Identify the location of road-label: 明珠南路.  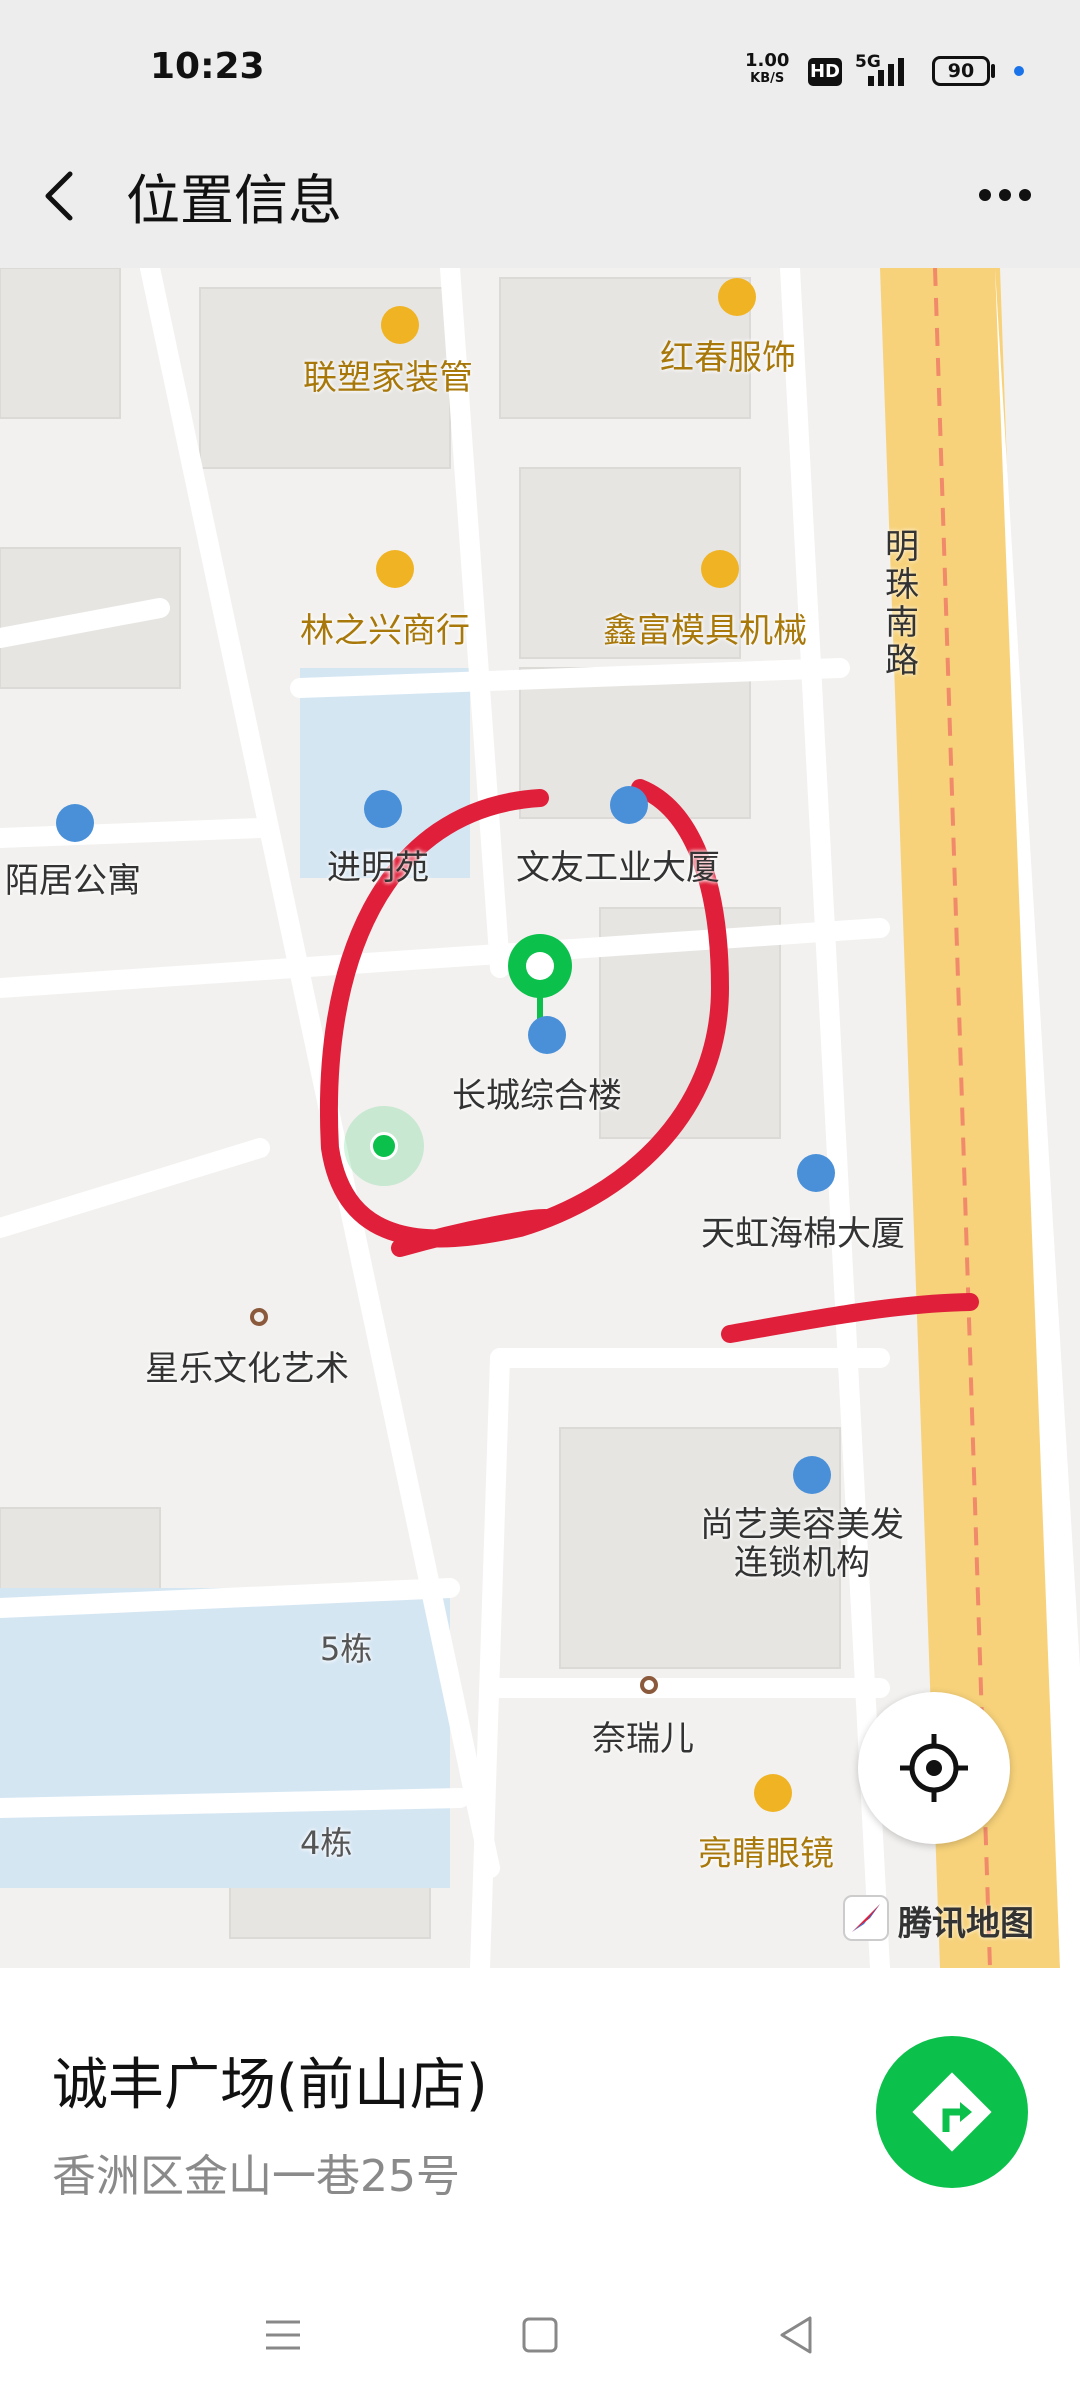
(902, 604).